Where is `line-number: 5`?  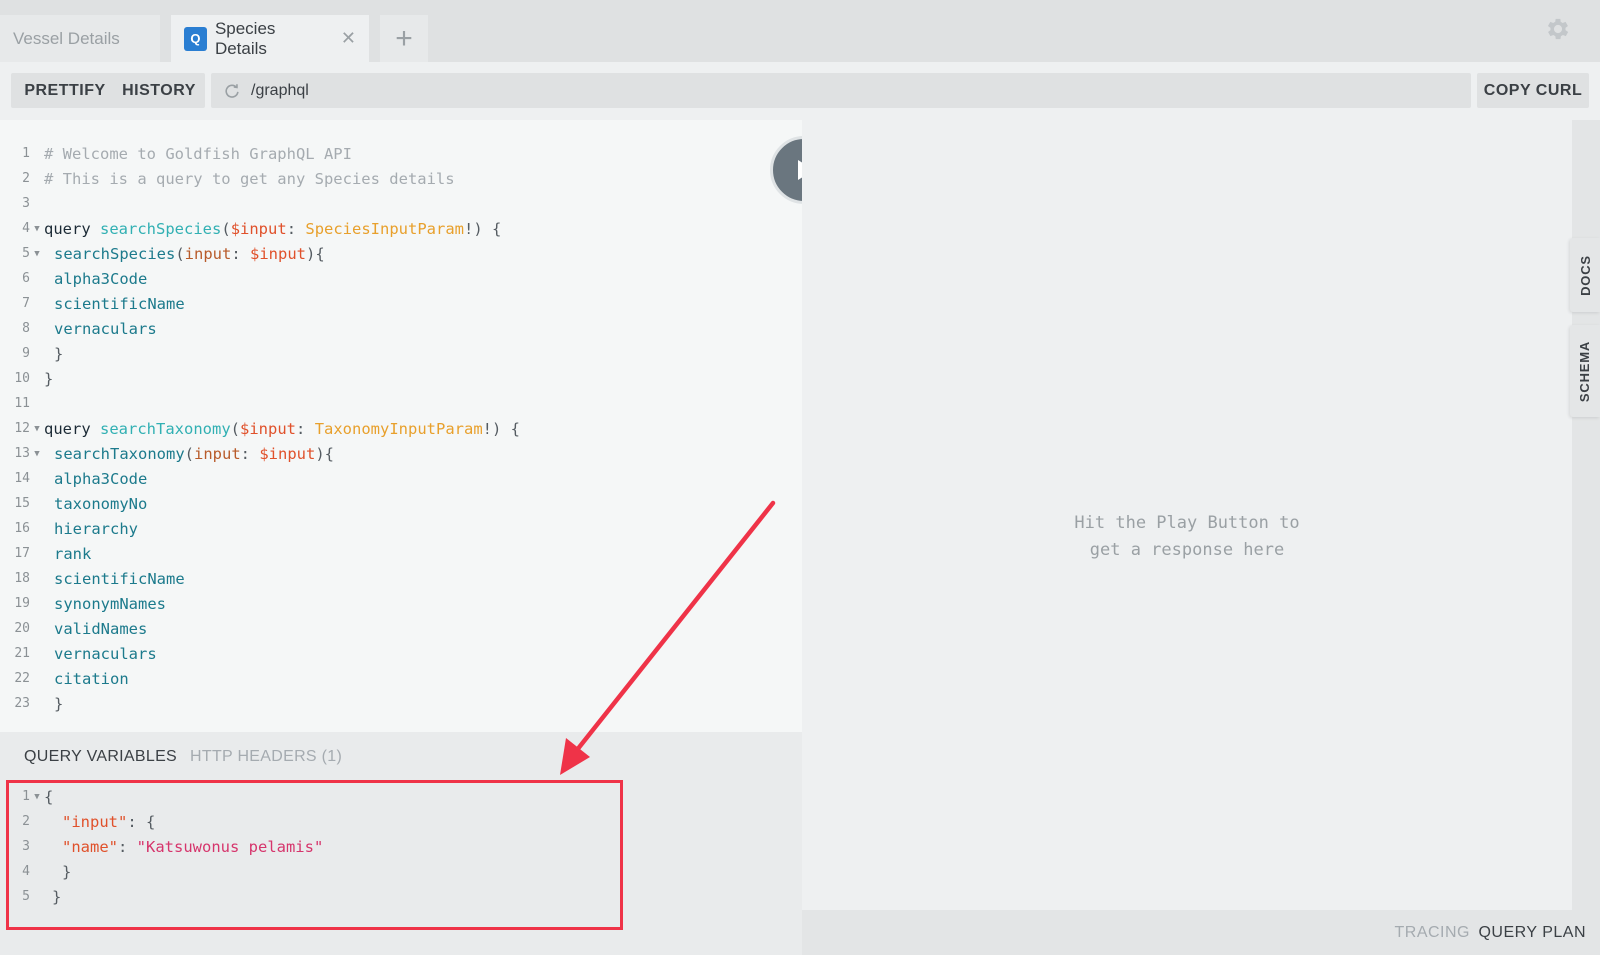
line-number: 5 is located at coordinates (26, 253).